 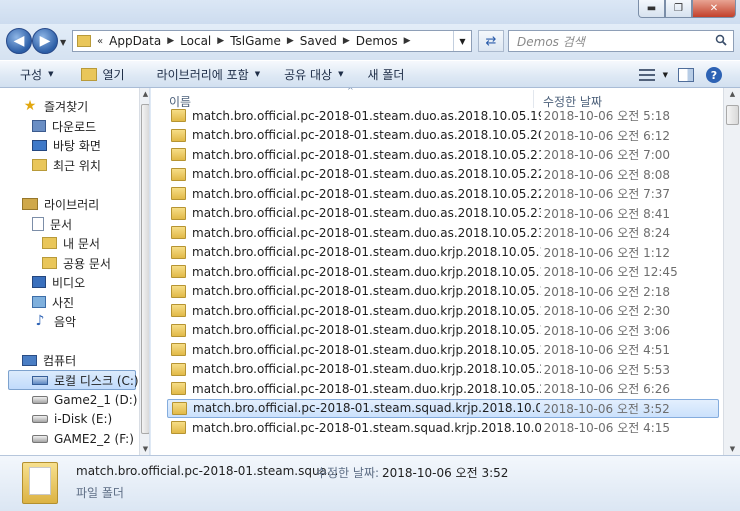 I want to click on view-options-dropdown: ▼, so click(x=665, y=75).